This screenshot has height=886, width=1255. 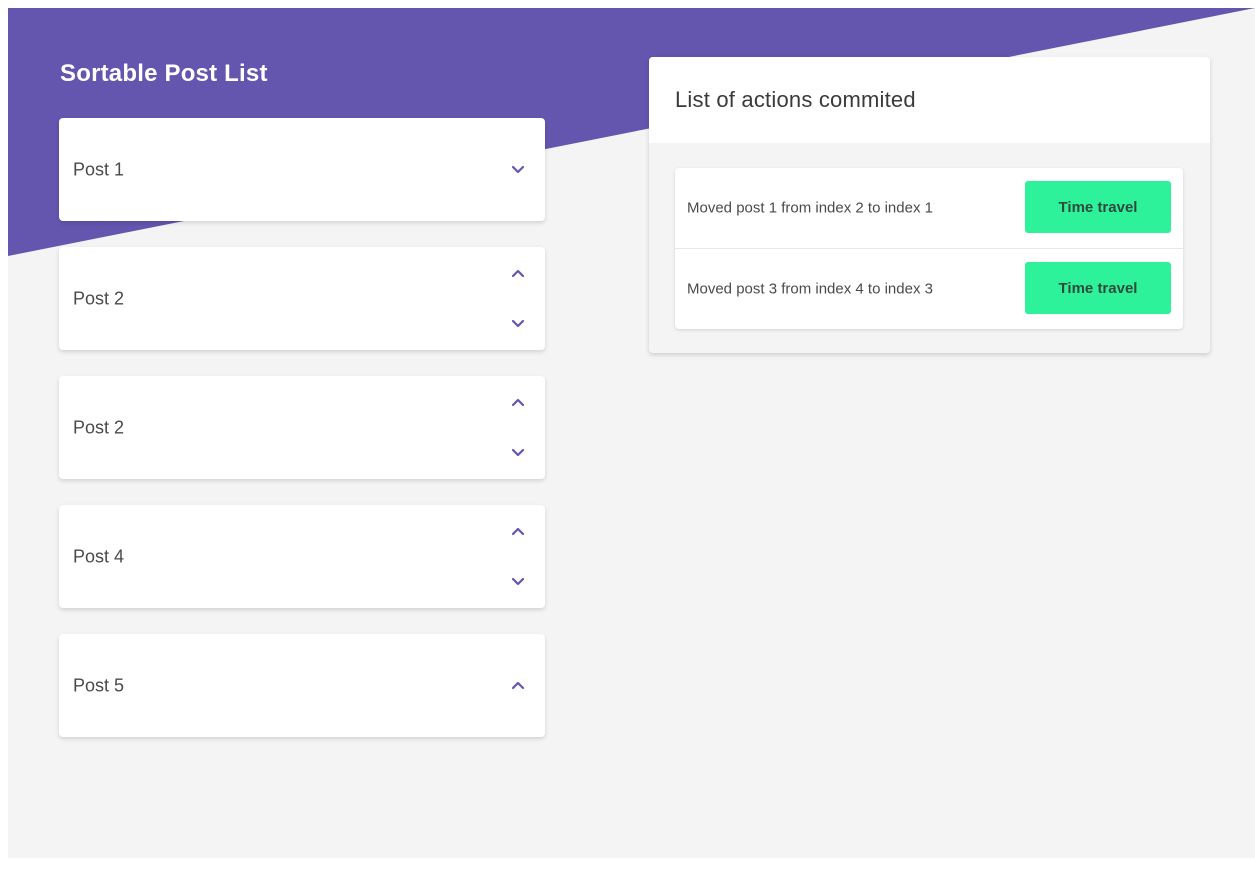 I want to click on page-title: Sortable Post List, so click(x=164, y=73).